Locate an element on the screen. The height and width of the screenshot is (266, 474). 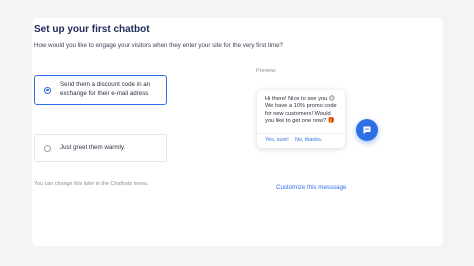
reply-no-button: No, thanks. is located at coordinates (308, 140).